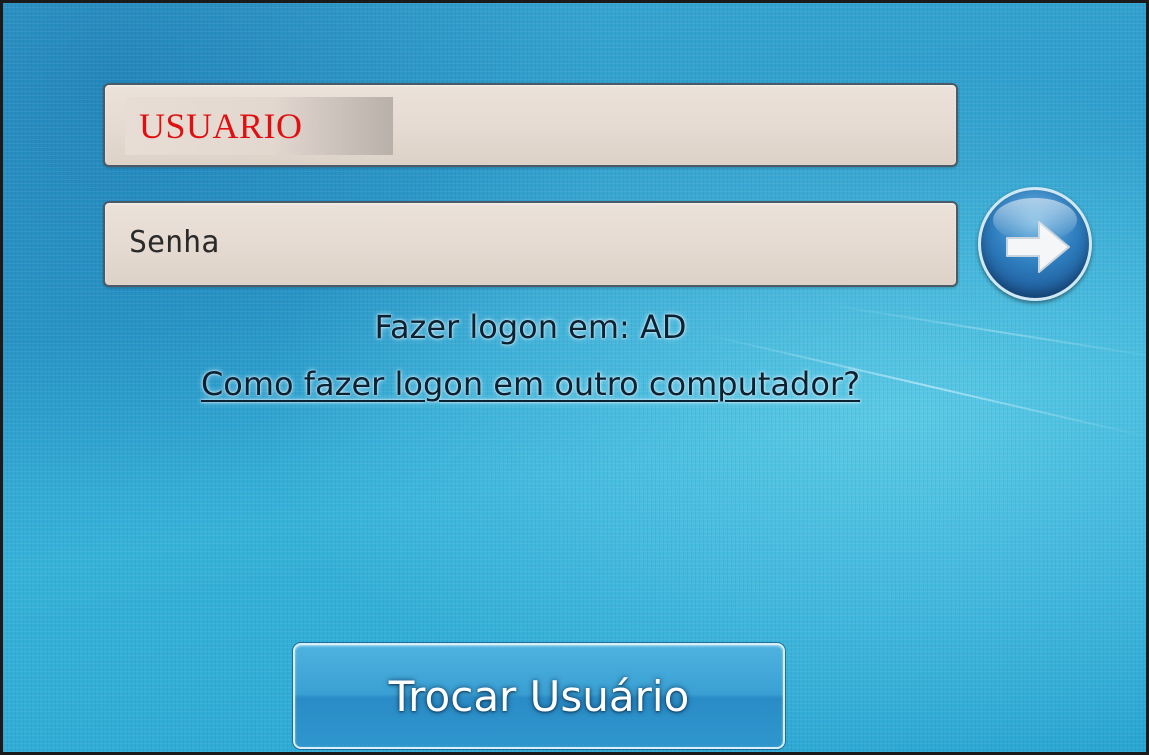  Describe the element at coordinates (530, 244) in the screenshot. I see `password-field: Senha` at that location.